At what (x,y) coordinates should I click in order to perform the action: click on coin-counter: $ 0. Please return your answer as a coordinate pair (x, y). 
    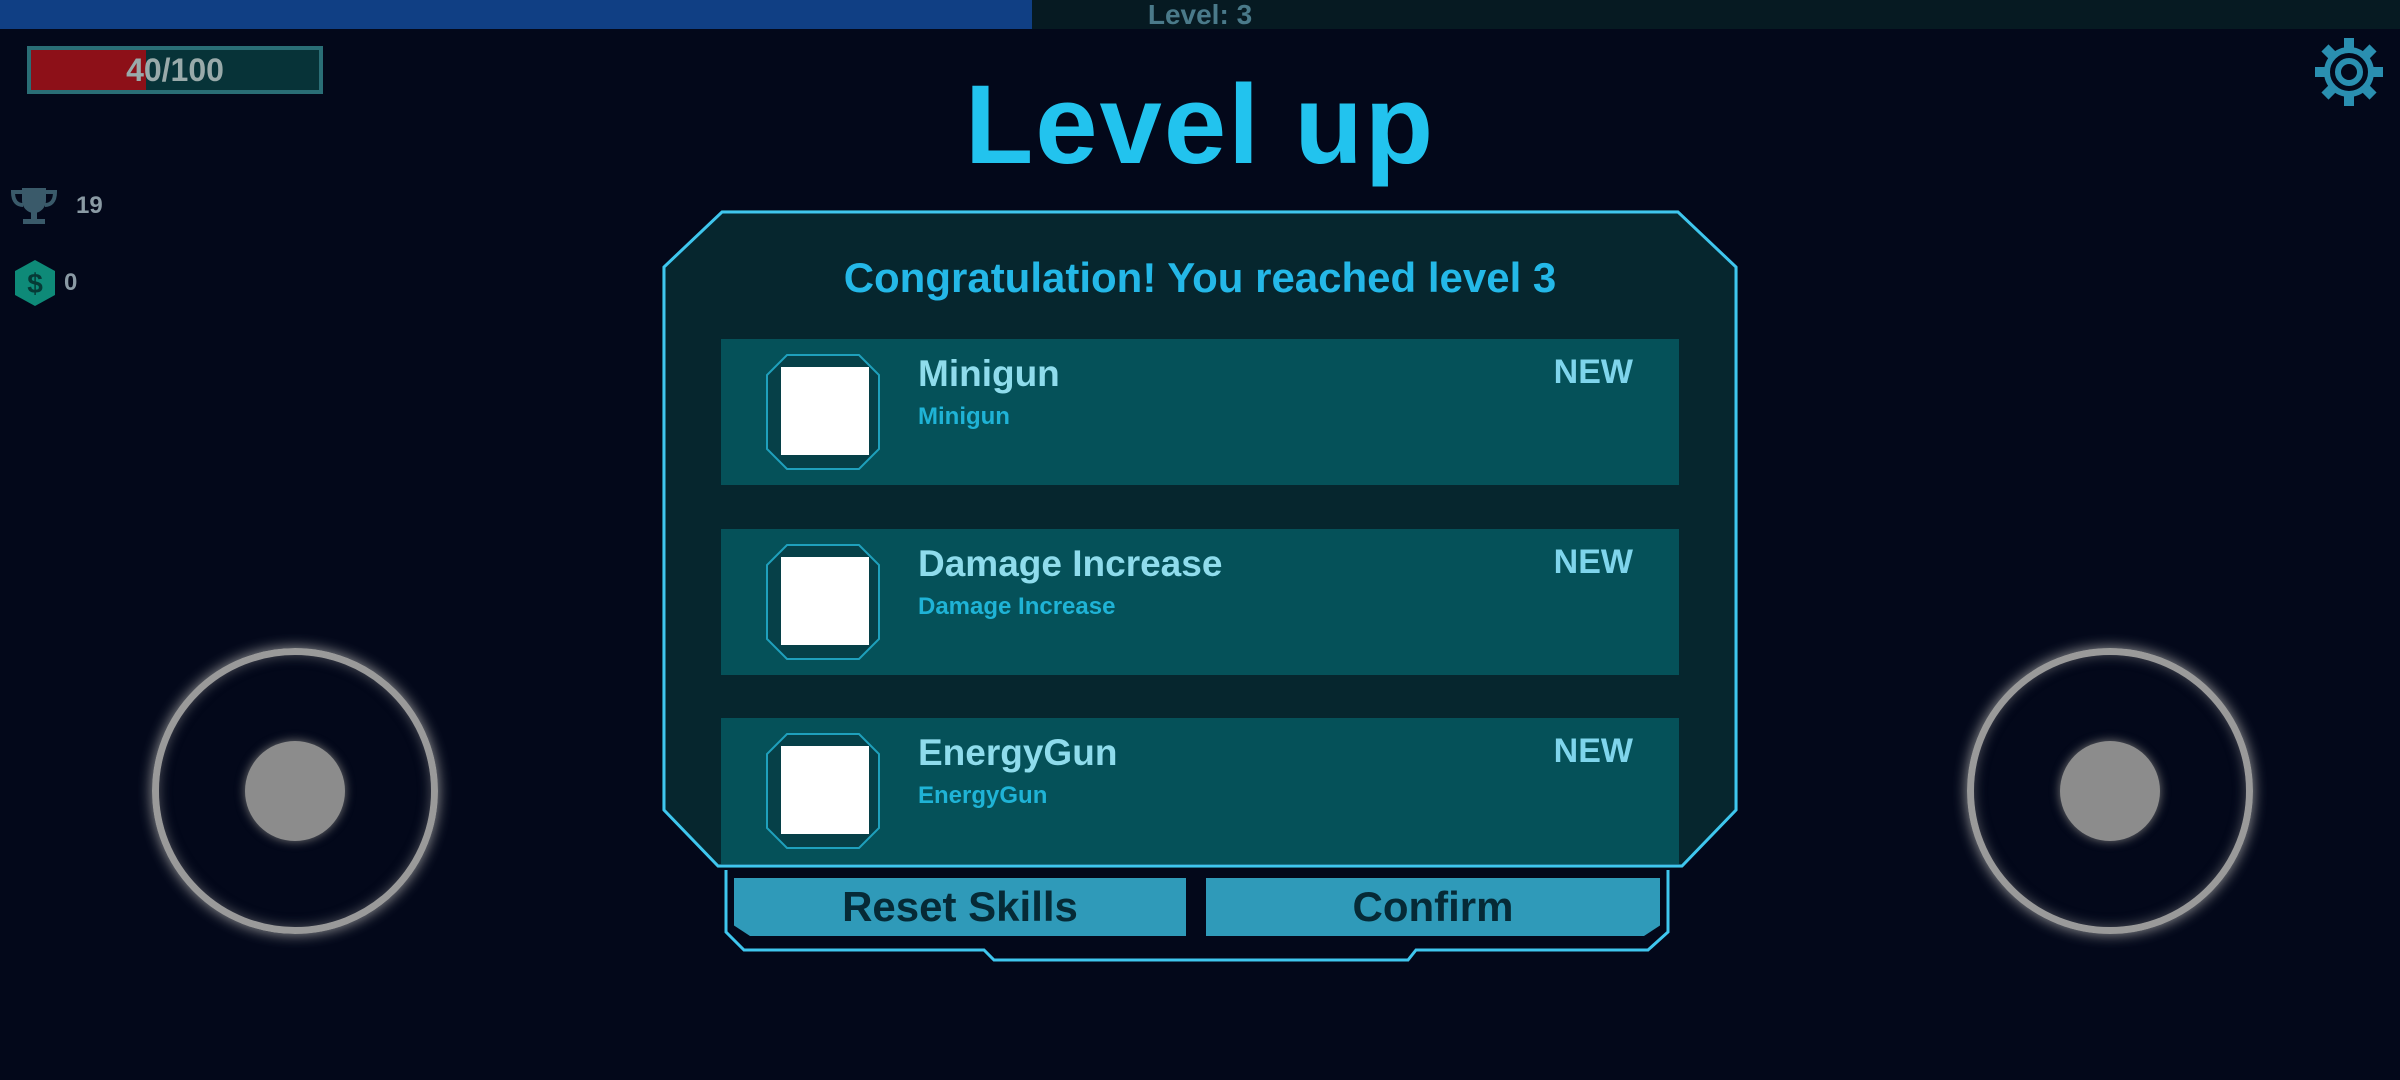
    Looking at the image, I should click on (43, 283).